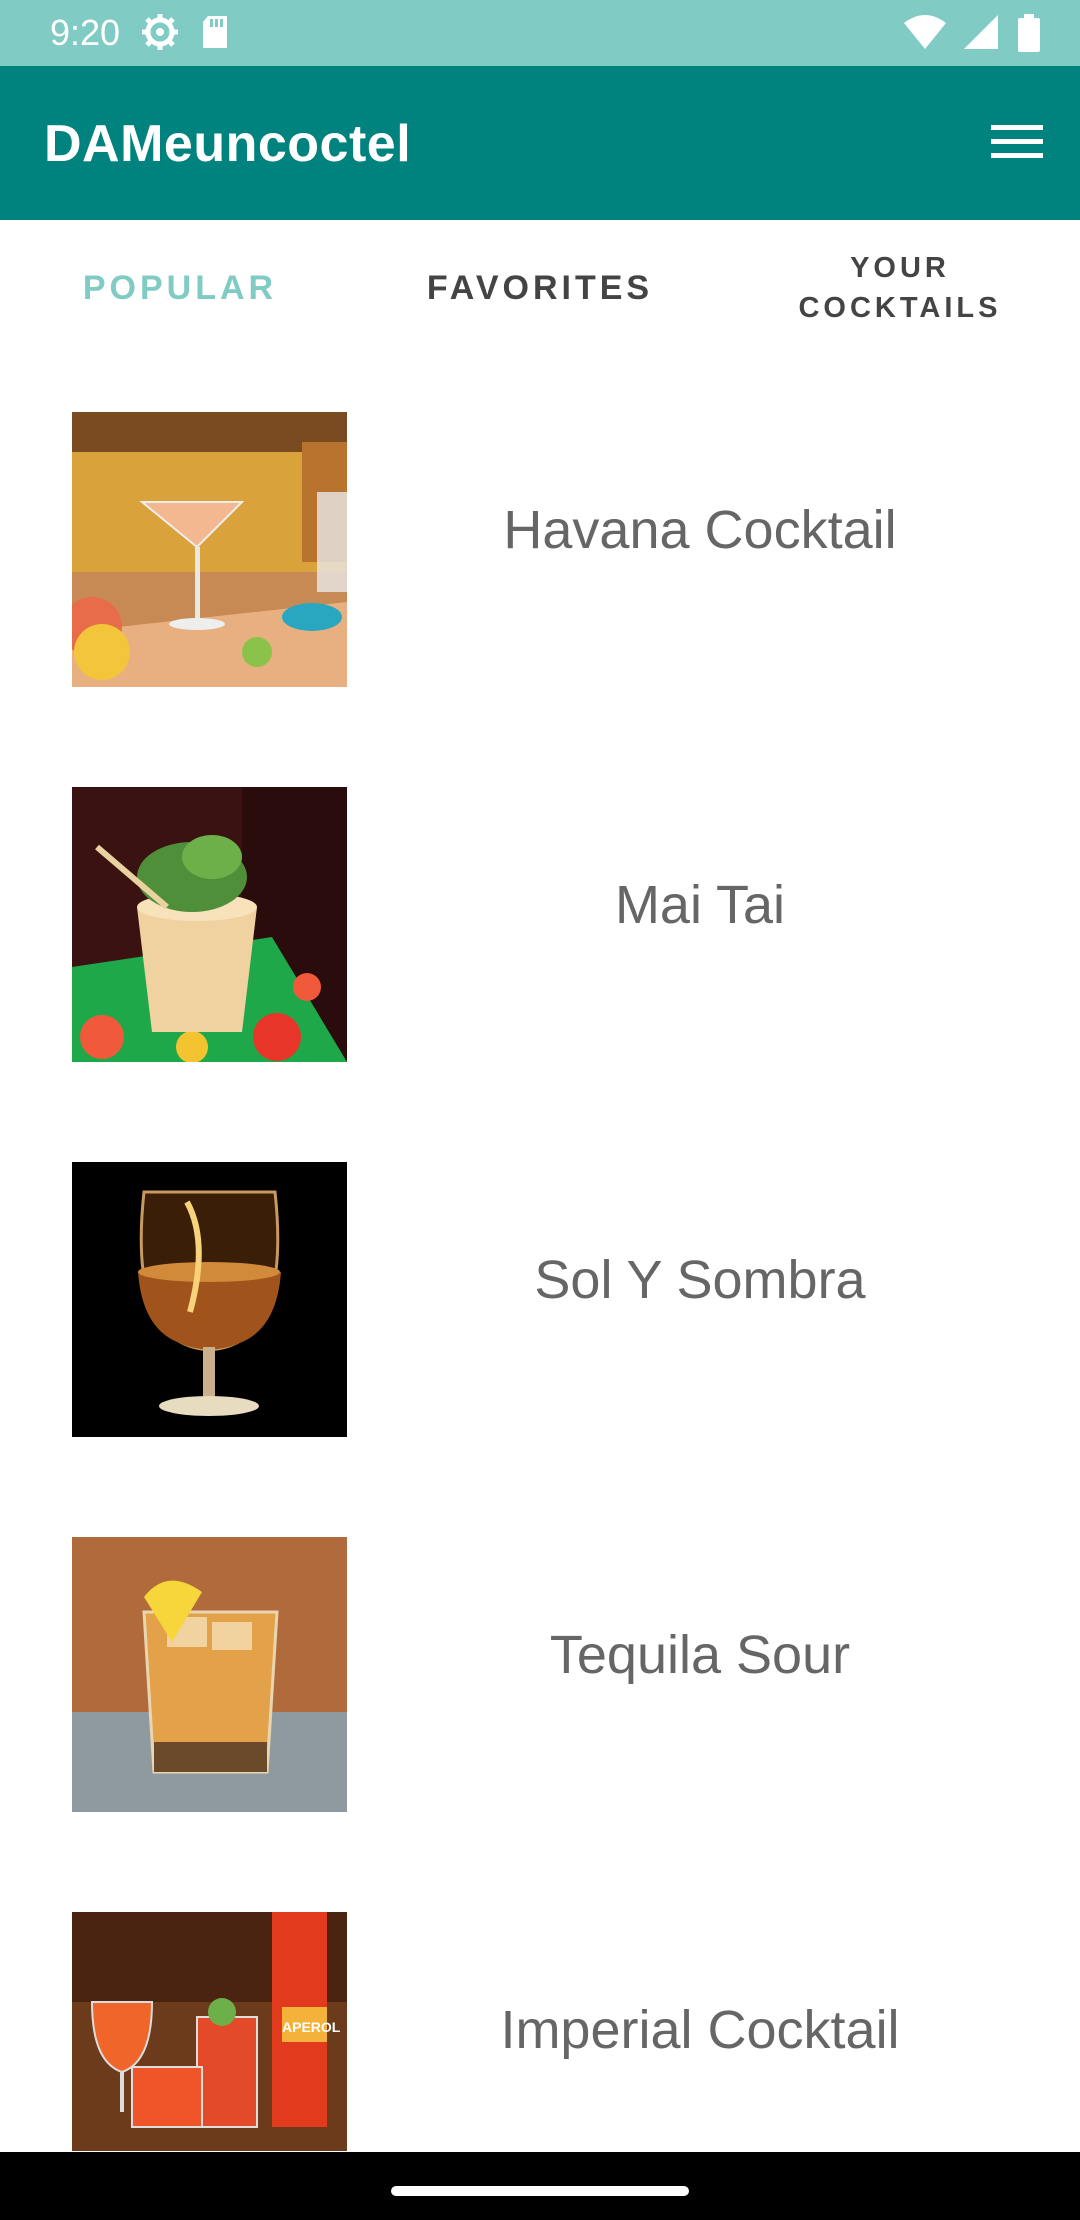  I want to click on status-bar: 9:20, so click(540, 33).